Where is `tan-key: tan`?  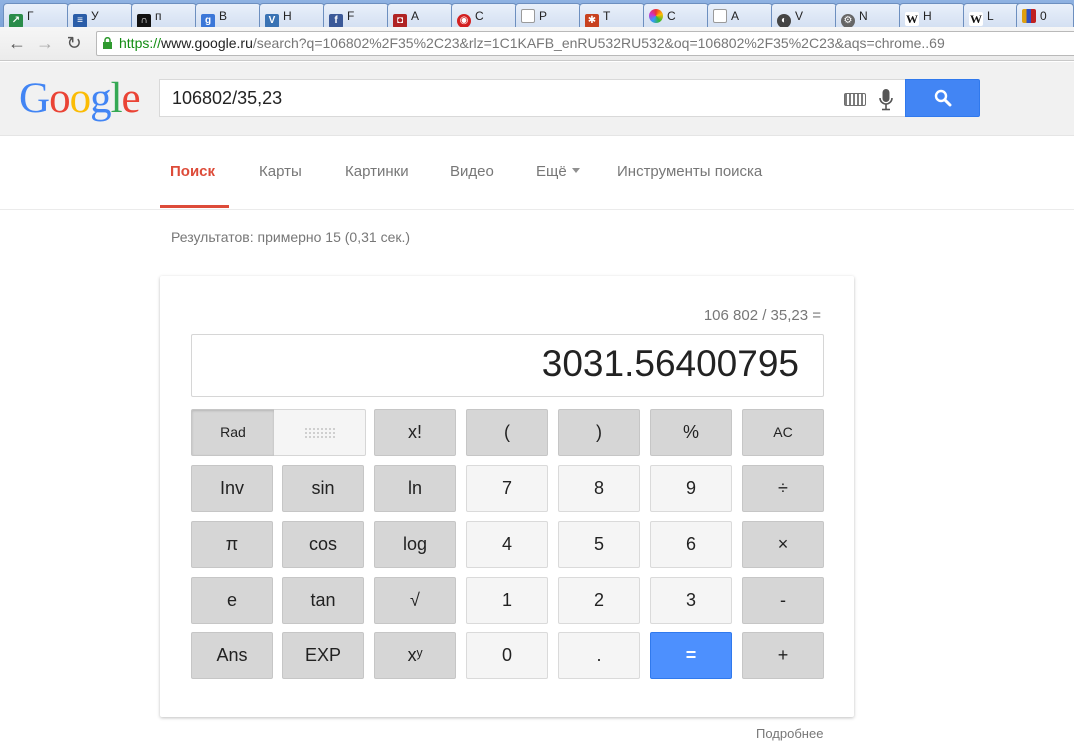 tan-key: tan is located at coordinates (323, 600).